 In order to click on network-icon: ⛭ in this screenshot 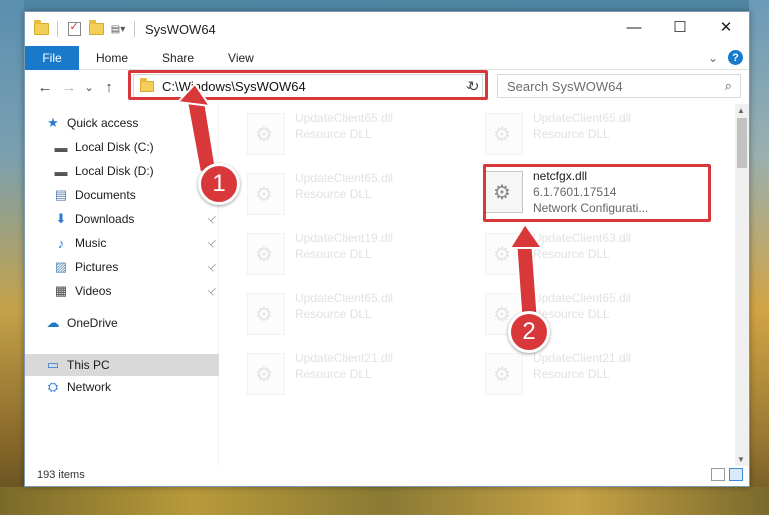, I will do `click(53, 386)`.